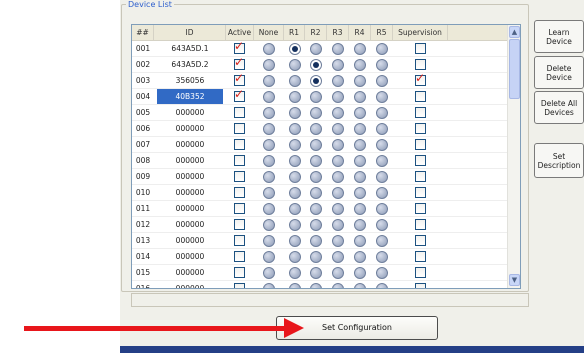 This screenshot has width=584, height=353. What do you see at coordinates (559, 160) in the screenshot?
I see `set-description-button: Set Description` at bounding box center [559, 160].